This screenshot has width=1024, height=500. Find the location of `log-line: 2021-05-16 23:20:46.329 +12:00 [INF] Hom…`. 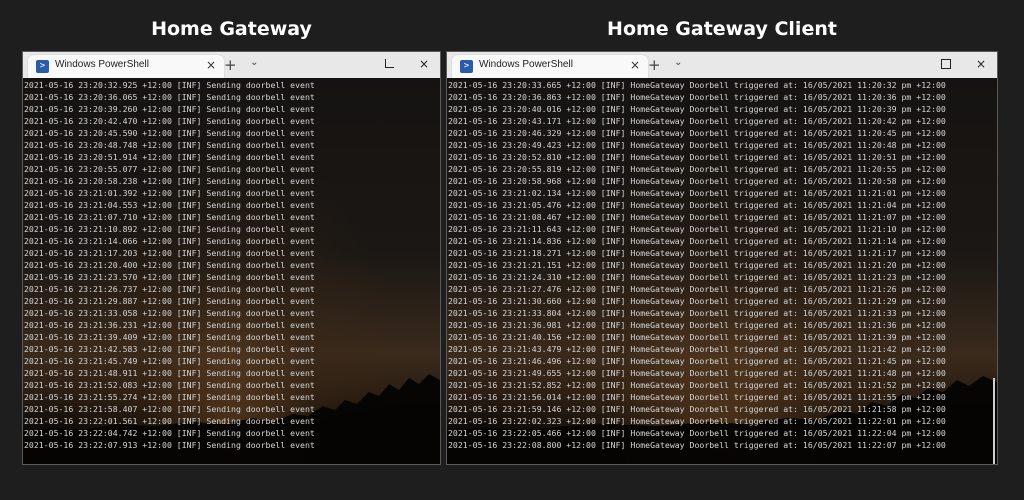

log-line: 2021-05-16 23:20:46.329 +12:00 [INF] Hom… is located at coordinates (697, 133).